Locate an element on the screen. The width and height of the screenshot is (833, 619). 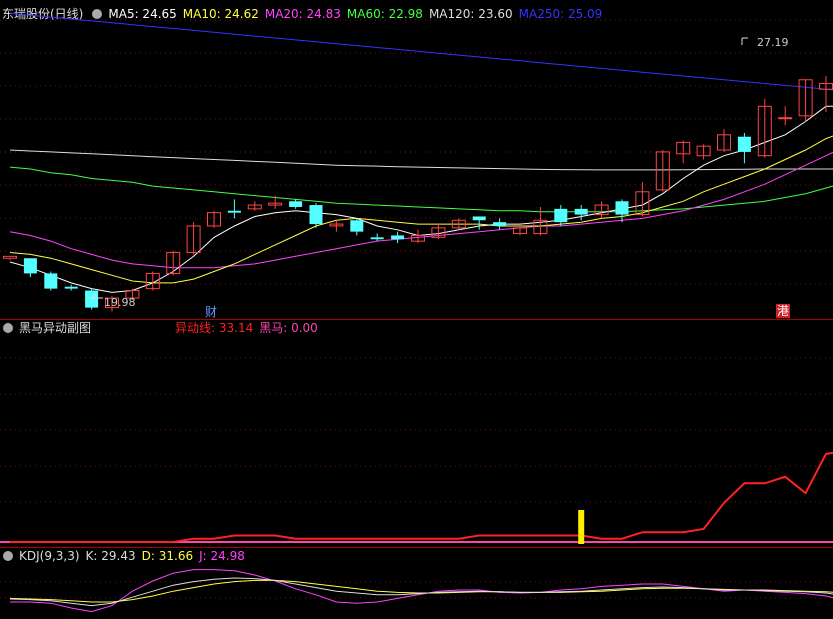
kdj-j-line is located at coordinates (421, 591).